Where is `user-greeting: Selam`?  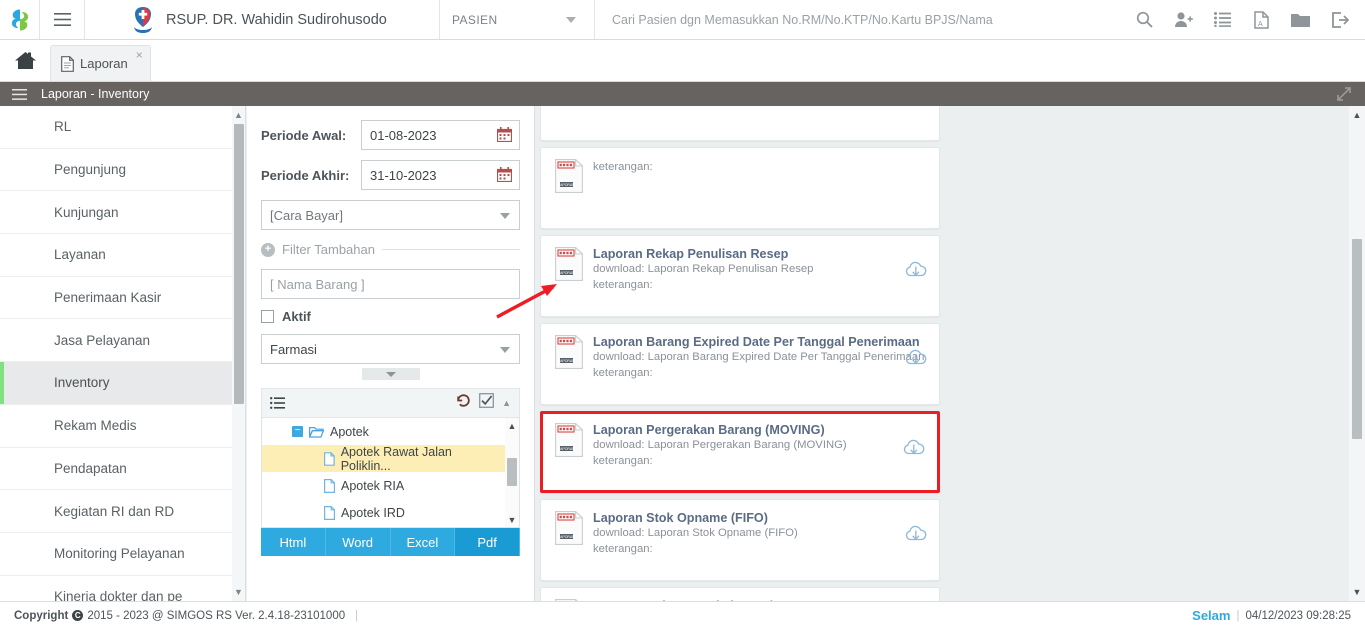
user-greeting: Selam is located at coordinates (1211, 615).